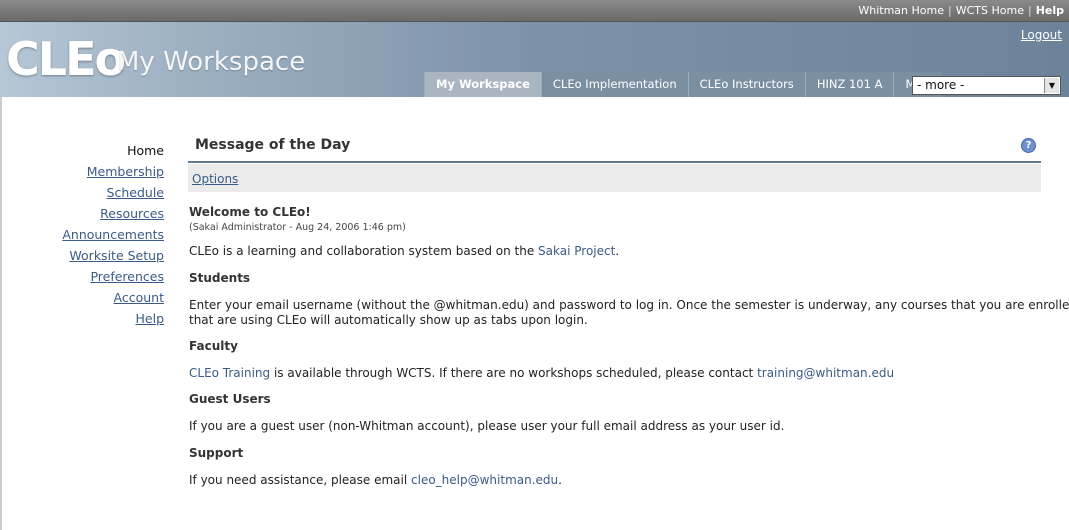 This screenshot has width=1069, height=530. What do you see at coordinates (215, 179) in the screenshot?
I see `options-link: Options` at bounding box center [215, 179].